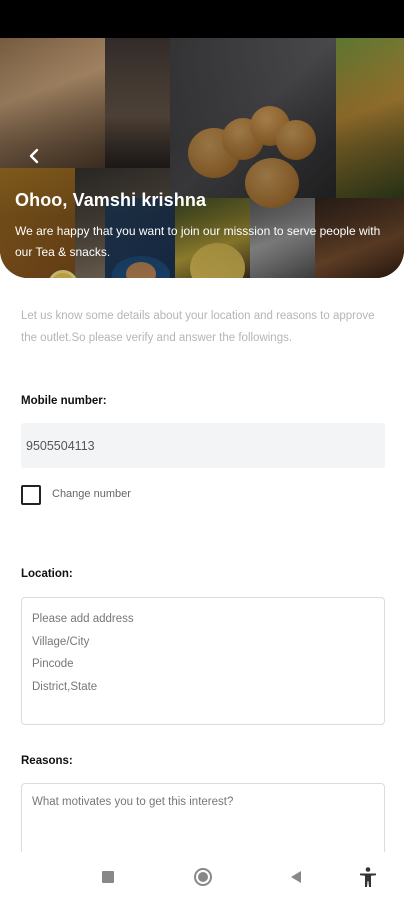 Image resolution: width=404 pixels, height=900 pixels. I want to click on location-label: Location:, so click(47, 574).